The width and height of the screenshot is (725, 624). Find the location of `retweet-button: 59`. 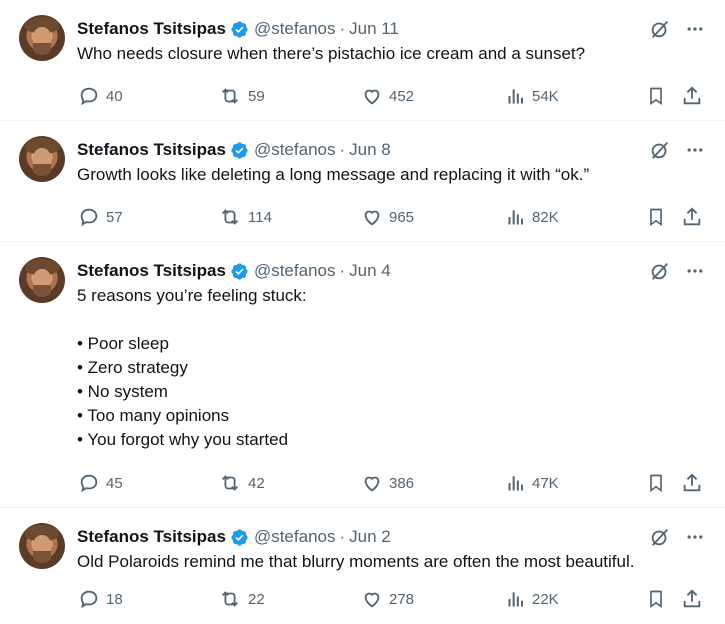

retweet-button: 59 is located at coordinates (241, 96).